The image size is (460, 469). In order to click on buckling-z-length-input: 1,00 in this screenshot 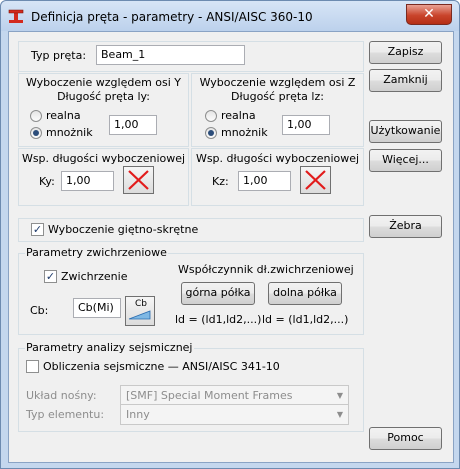, I will do `click(306, 125)`.